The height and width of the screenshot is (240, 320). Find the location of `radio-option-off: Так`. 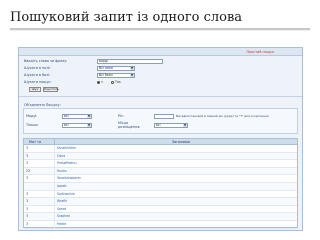

radio-option-off: Так is located at coordinates (116, 82).